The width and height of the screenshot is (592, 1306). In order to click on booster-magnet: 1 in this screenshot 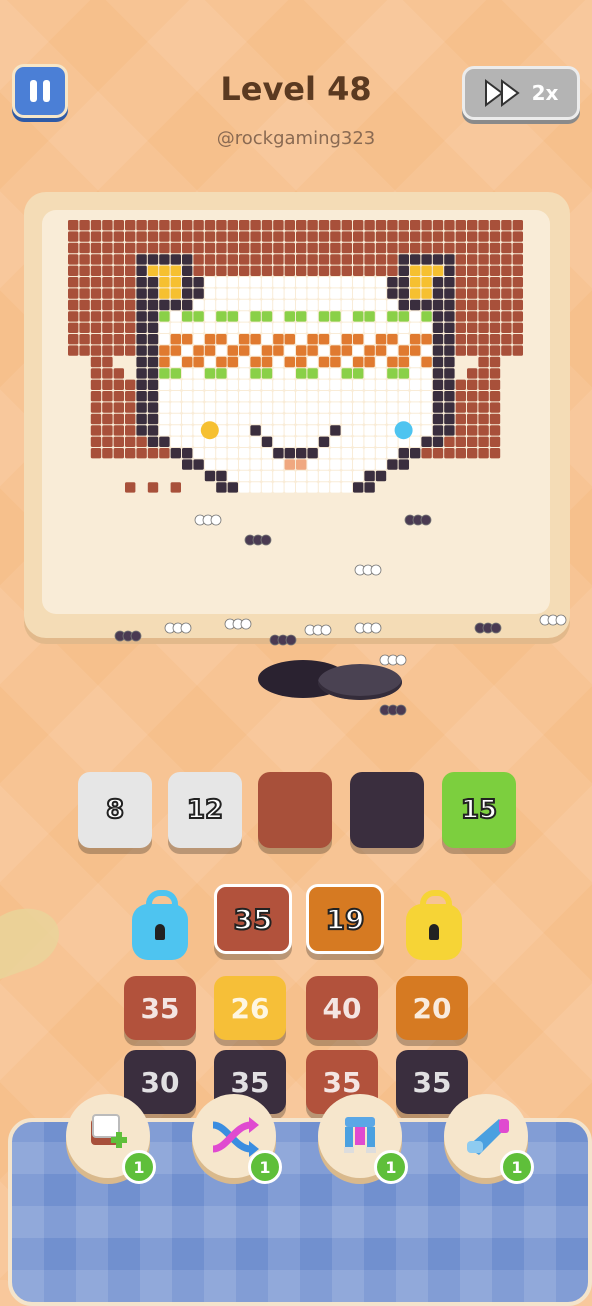, I will do `click(363, 1139)`.